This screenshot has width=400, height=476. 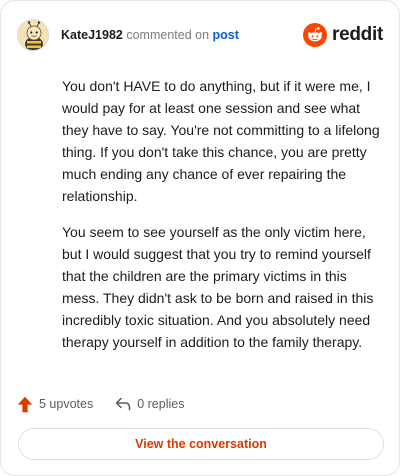 I want to click on username-link: KateJ1982, so click(x=92, y=35).